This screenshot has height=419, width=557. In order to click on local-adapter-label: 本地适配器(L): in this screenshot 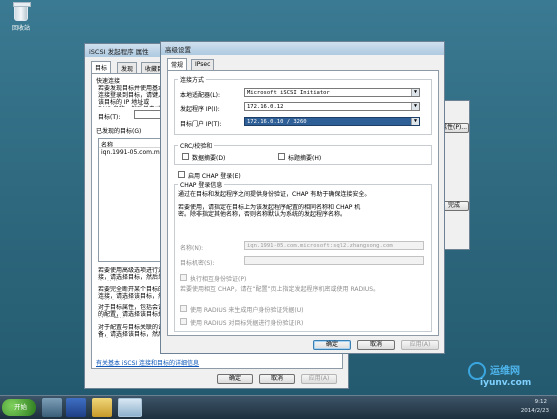, I will do `click(200, 95)`.